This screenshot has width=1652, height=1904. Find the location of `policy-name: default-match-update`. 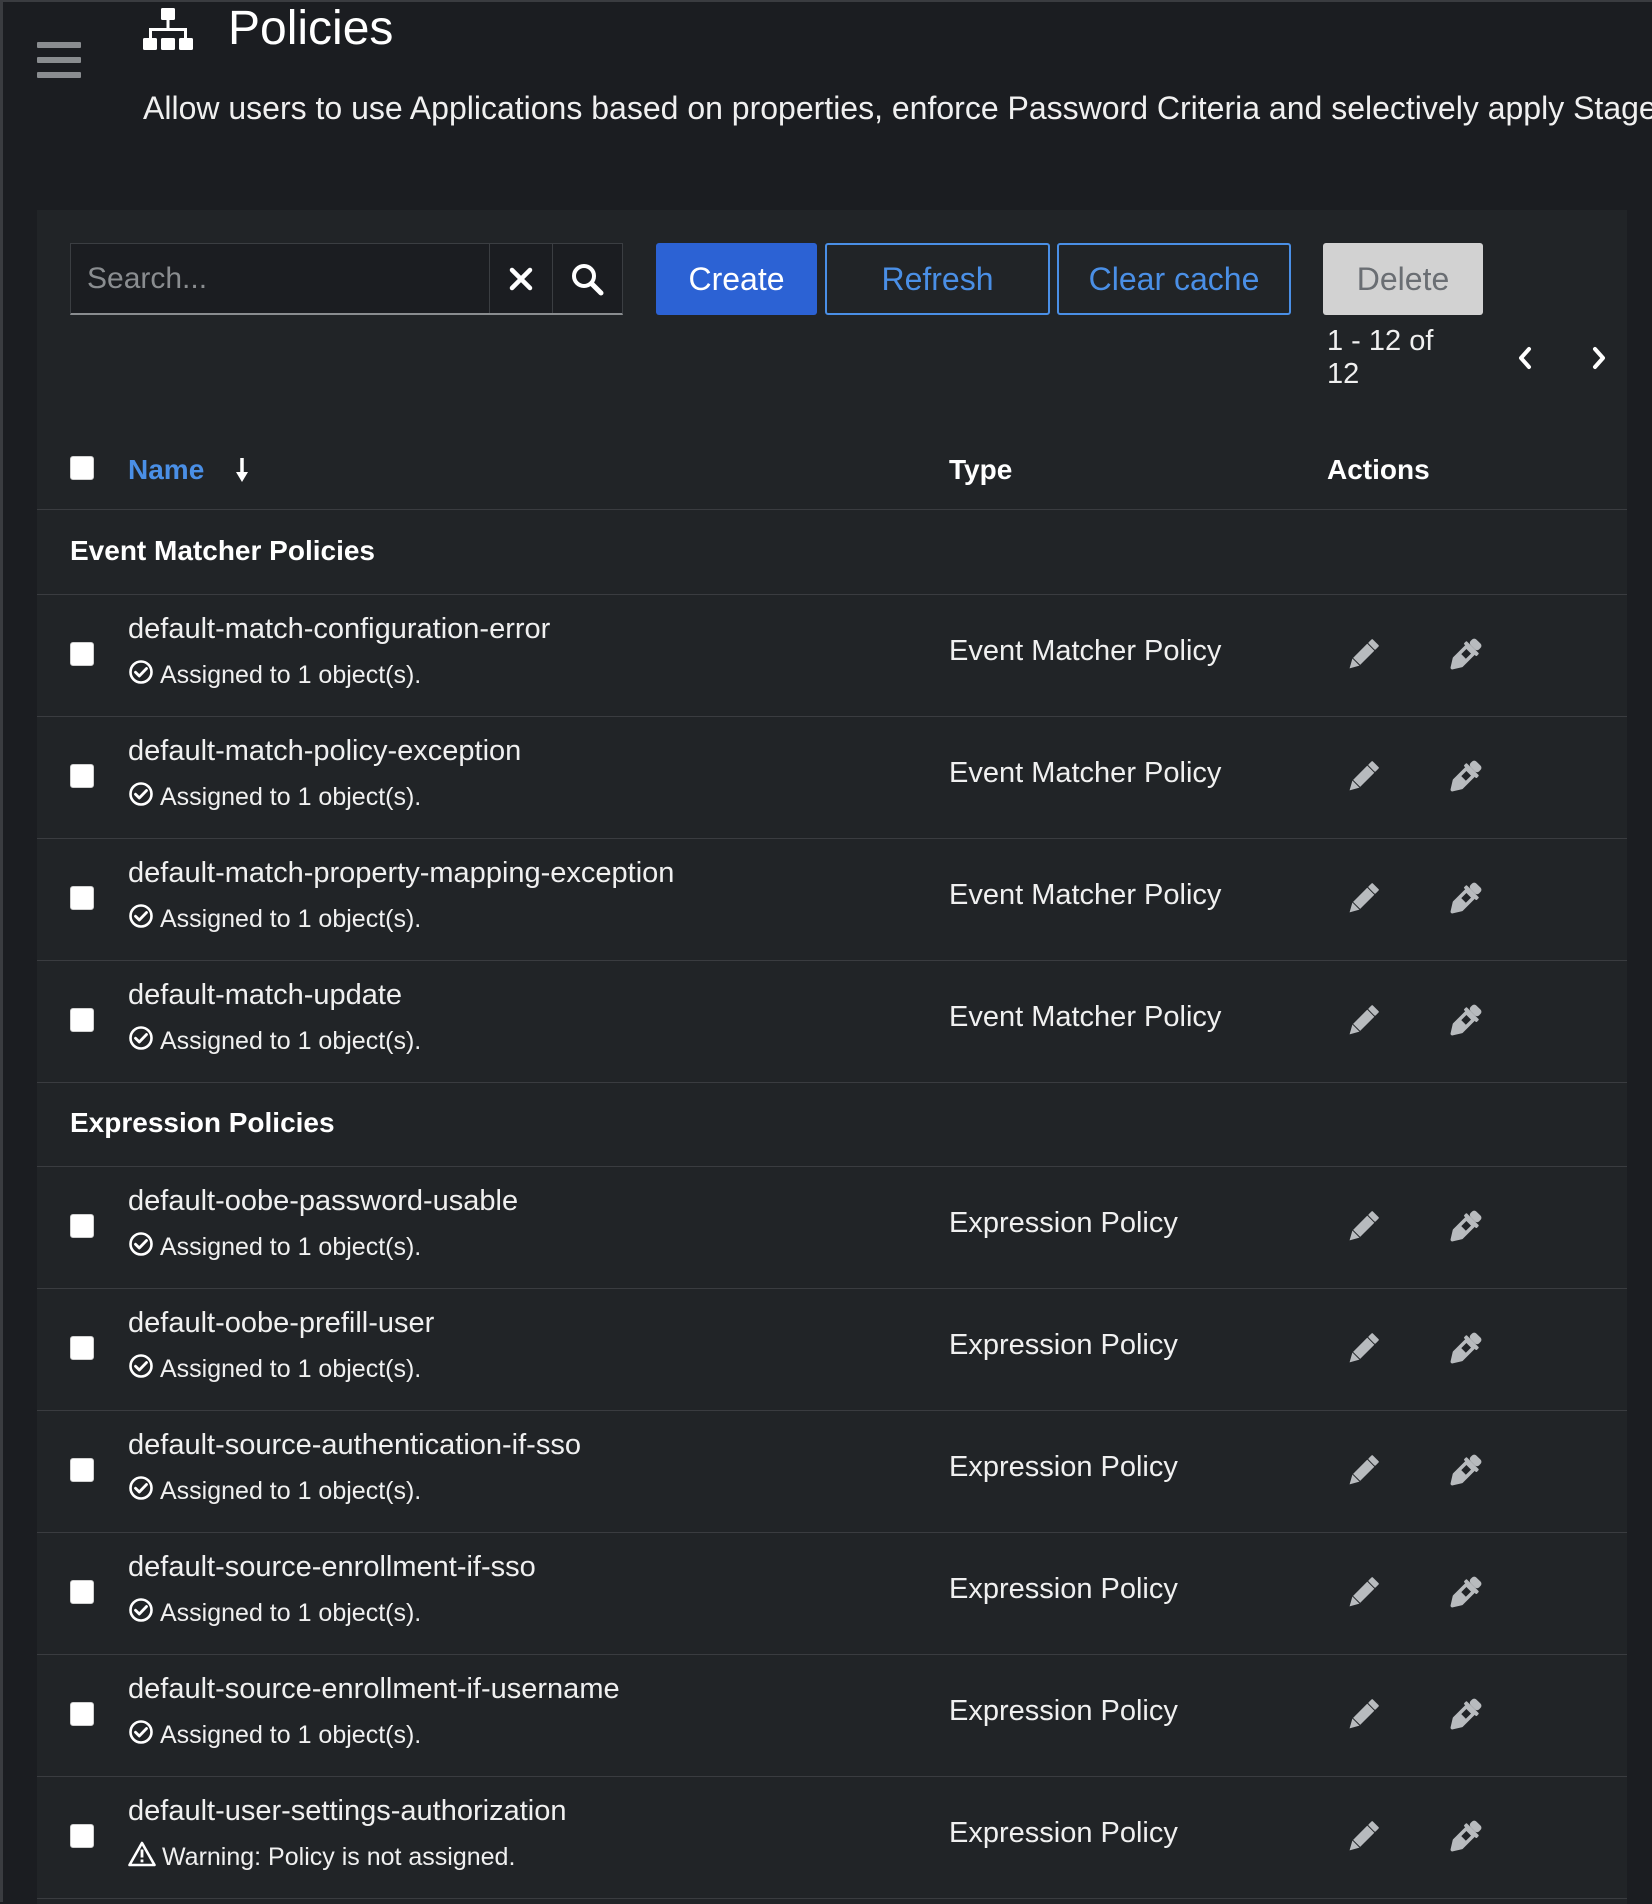

policy-name: default-match-update is located at coordinates (265, 995).